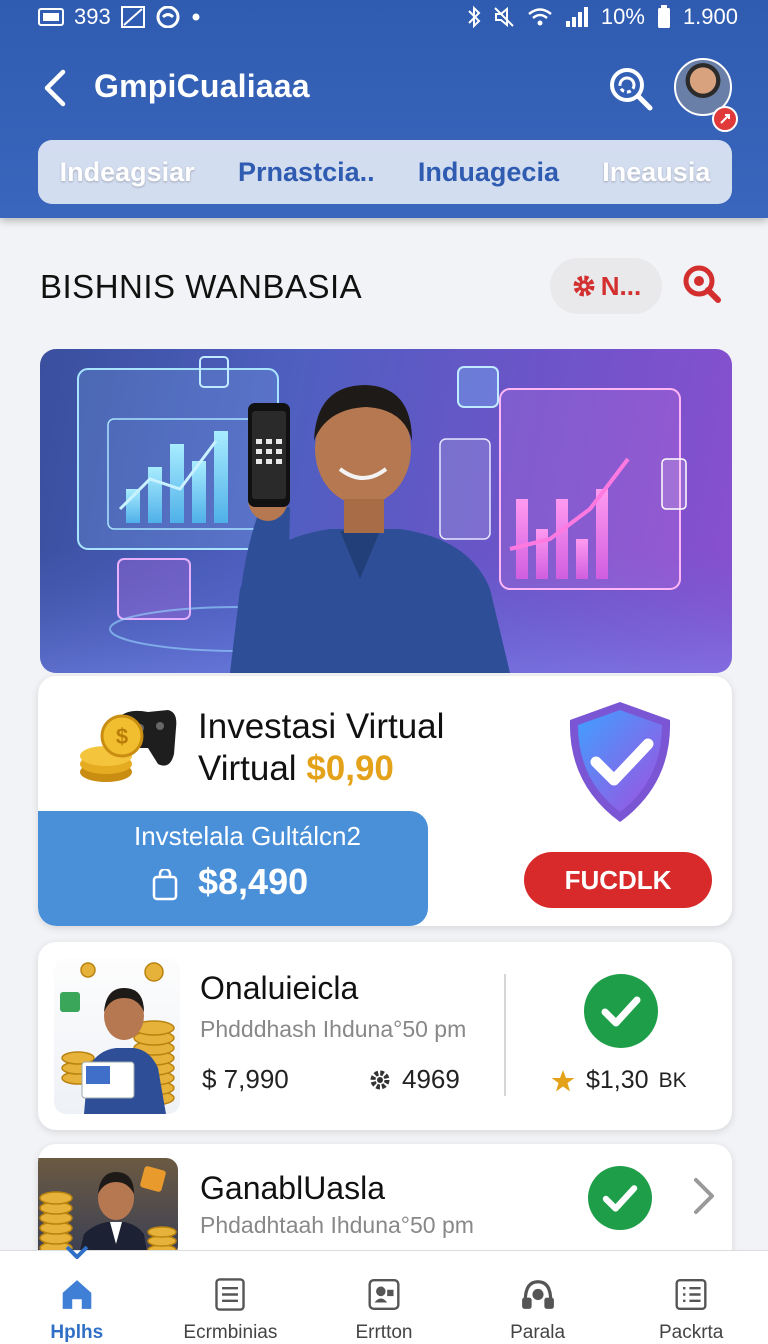  Describe the element at coordinates (132, 17) in the screenshot. I see `image-icon` at that location.